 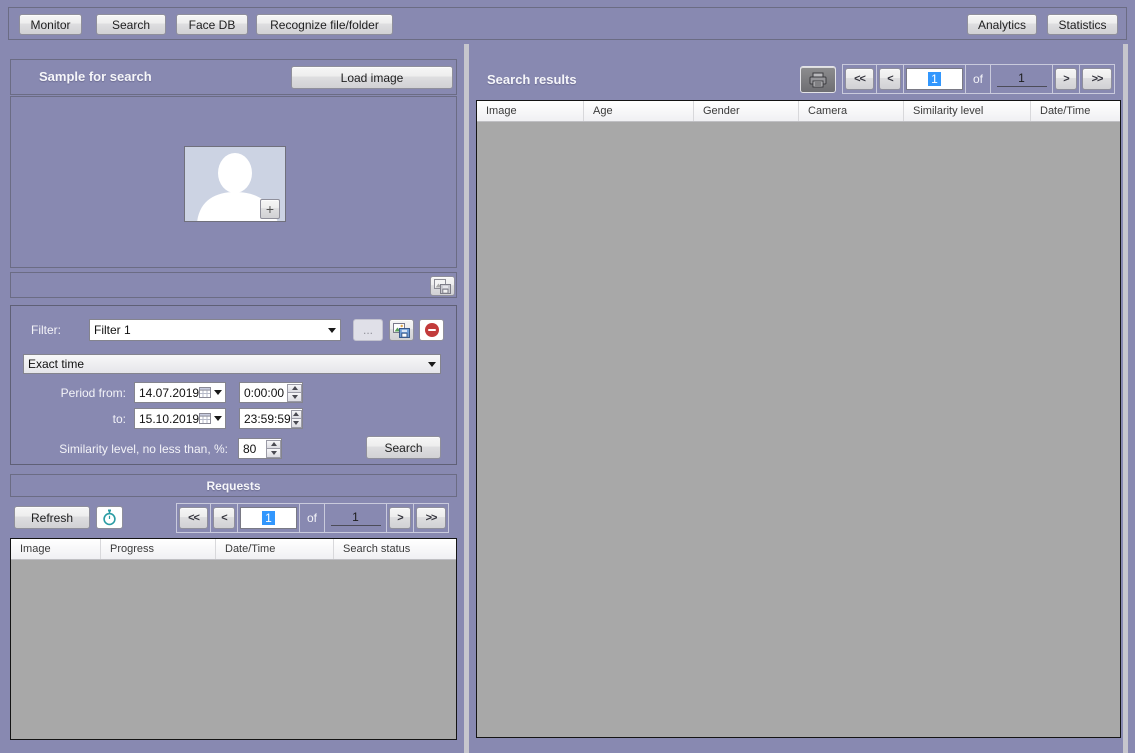 What do you see at coordinates (180, 392) in the screenshot?
I see `period-from-date-field: 14.07.2019` at bounding box center [180, 392].